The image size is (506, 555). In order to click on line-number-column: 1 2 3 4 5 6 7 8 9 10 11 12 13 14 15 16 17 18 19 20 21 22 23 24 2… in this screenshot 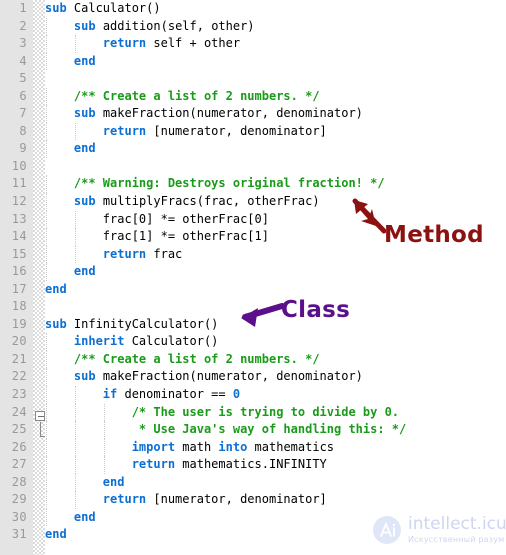, I will do `click(16, 272)`.